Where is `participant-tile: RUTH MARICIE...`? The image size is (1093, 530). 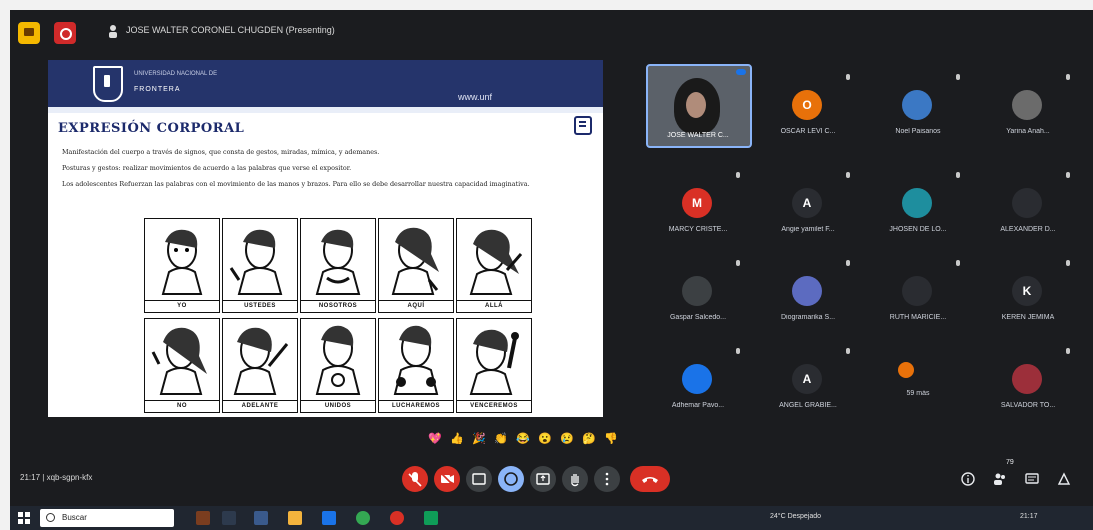 participant-tile: RUTH MARICIE... is located at coordinates (918, 292).